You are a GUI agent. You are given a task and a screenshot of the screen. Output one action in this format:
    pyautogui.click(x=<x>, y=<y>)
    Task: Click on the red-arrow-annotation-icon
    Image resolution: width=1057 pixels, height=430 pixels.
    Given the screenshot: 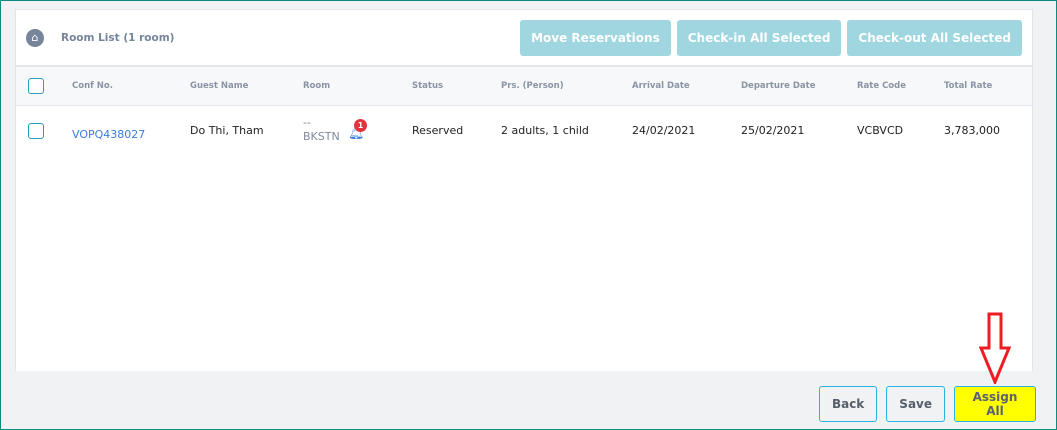 What is the action you would take?
    pyautogui.click(x=995, y=348)
    